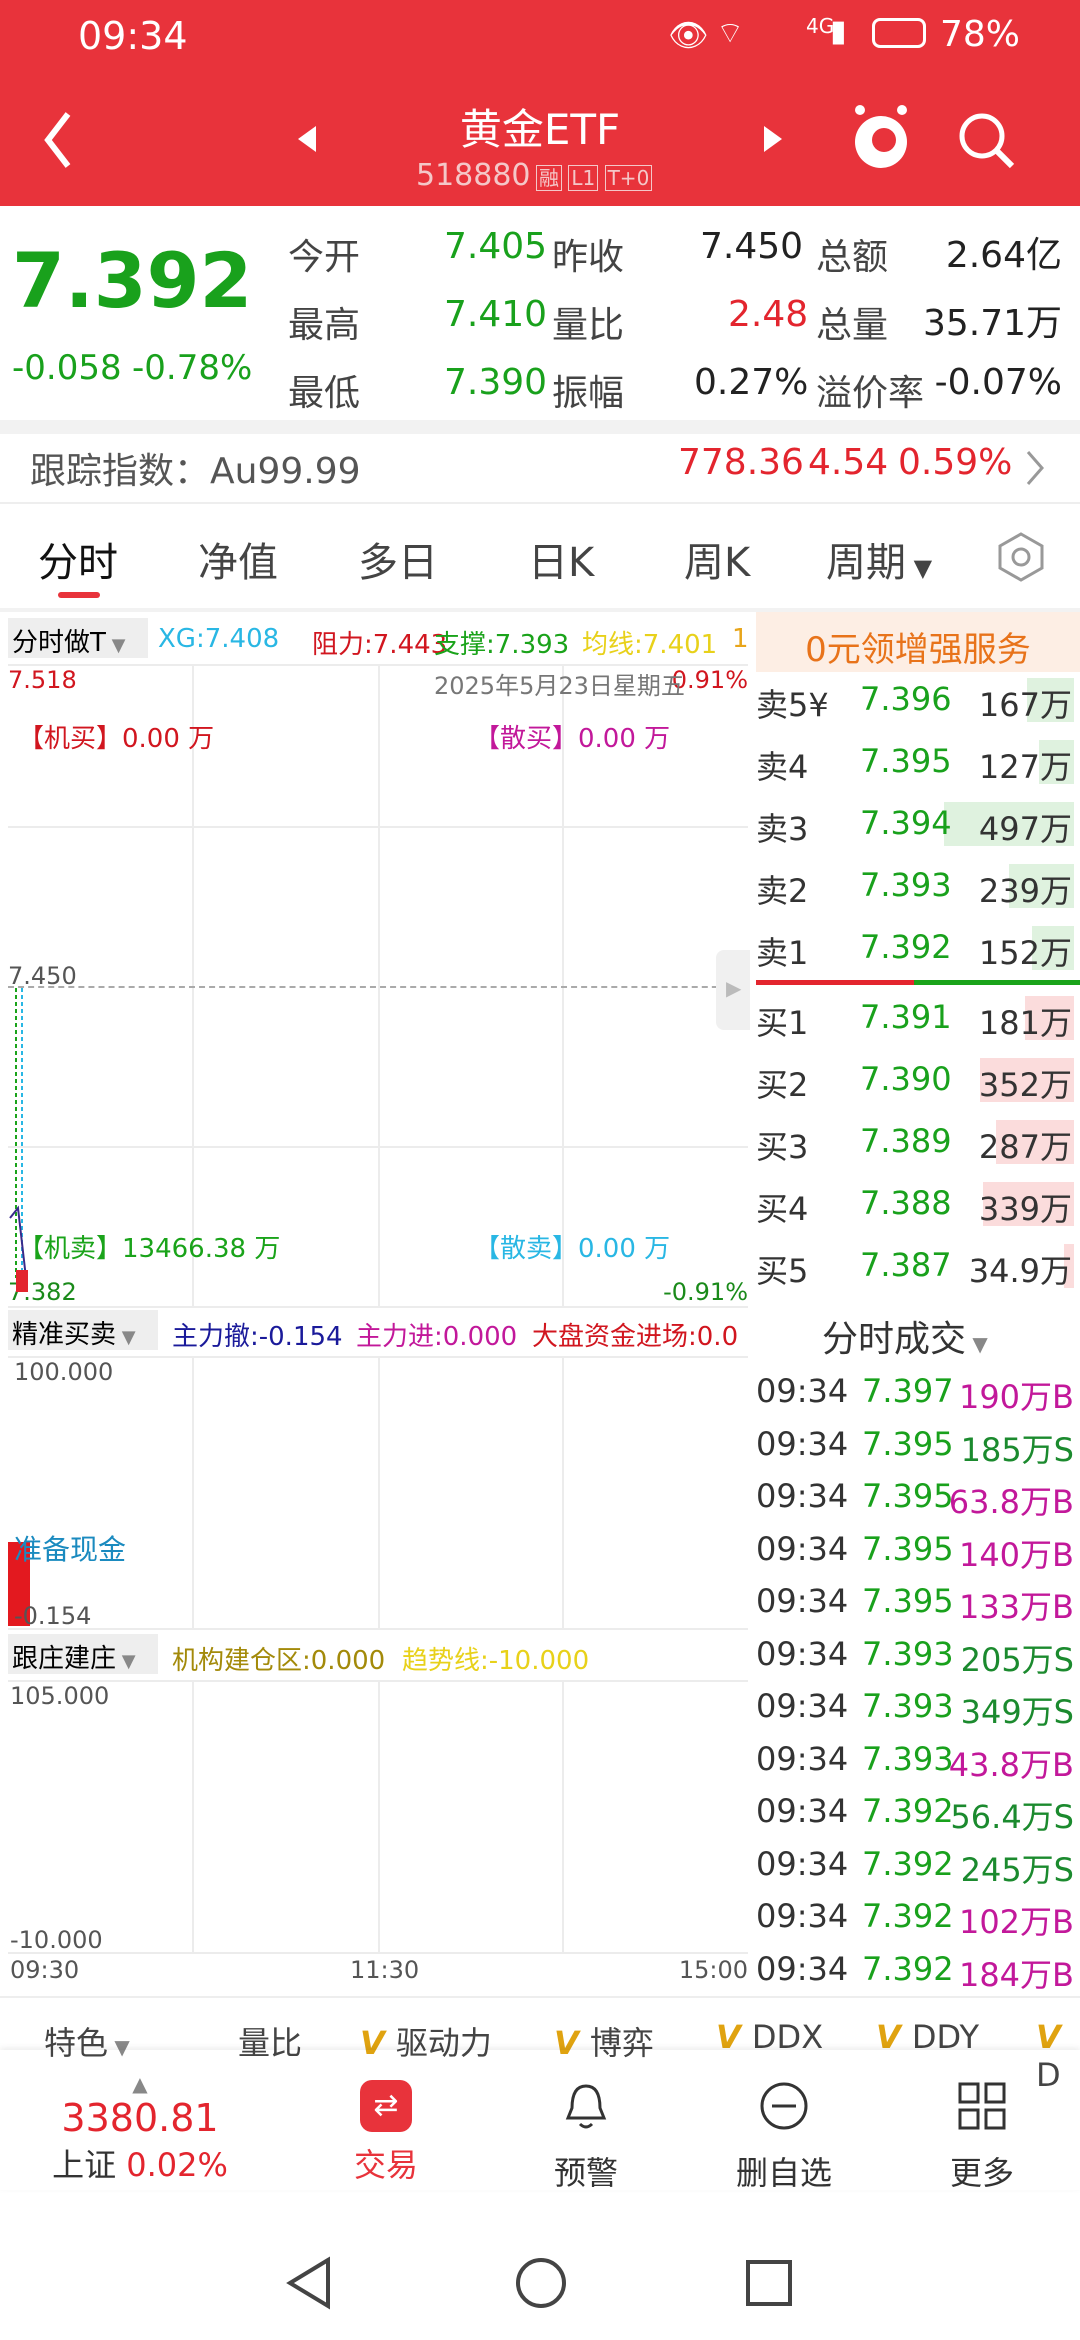 This screenshot has width=1080, height=2340. What do you see at coordinates (982, 2137) in the screenshot?
I see `nav-more: 更多` at bounding box center [982, 2137].